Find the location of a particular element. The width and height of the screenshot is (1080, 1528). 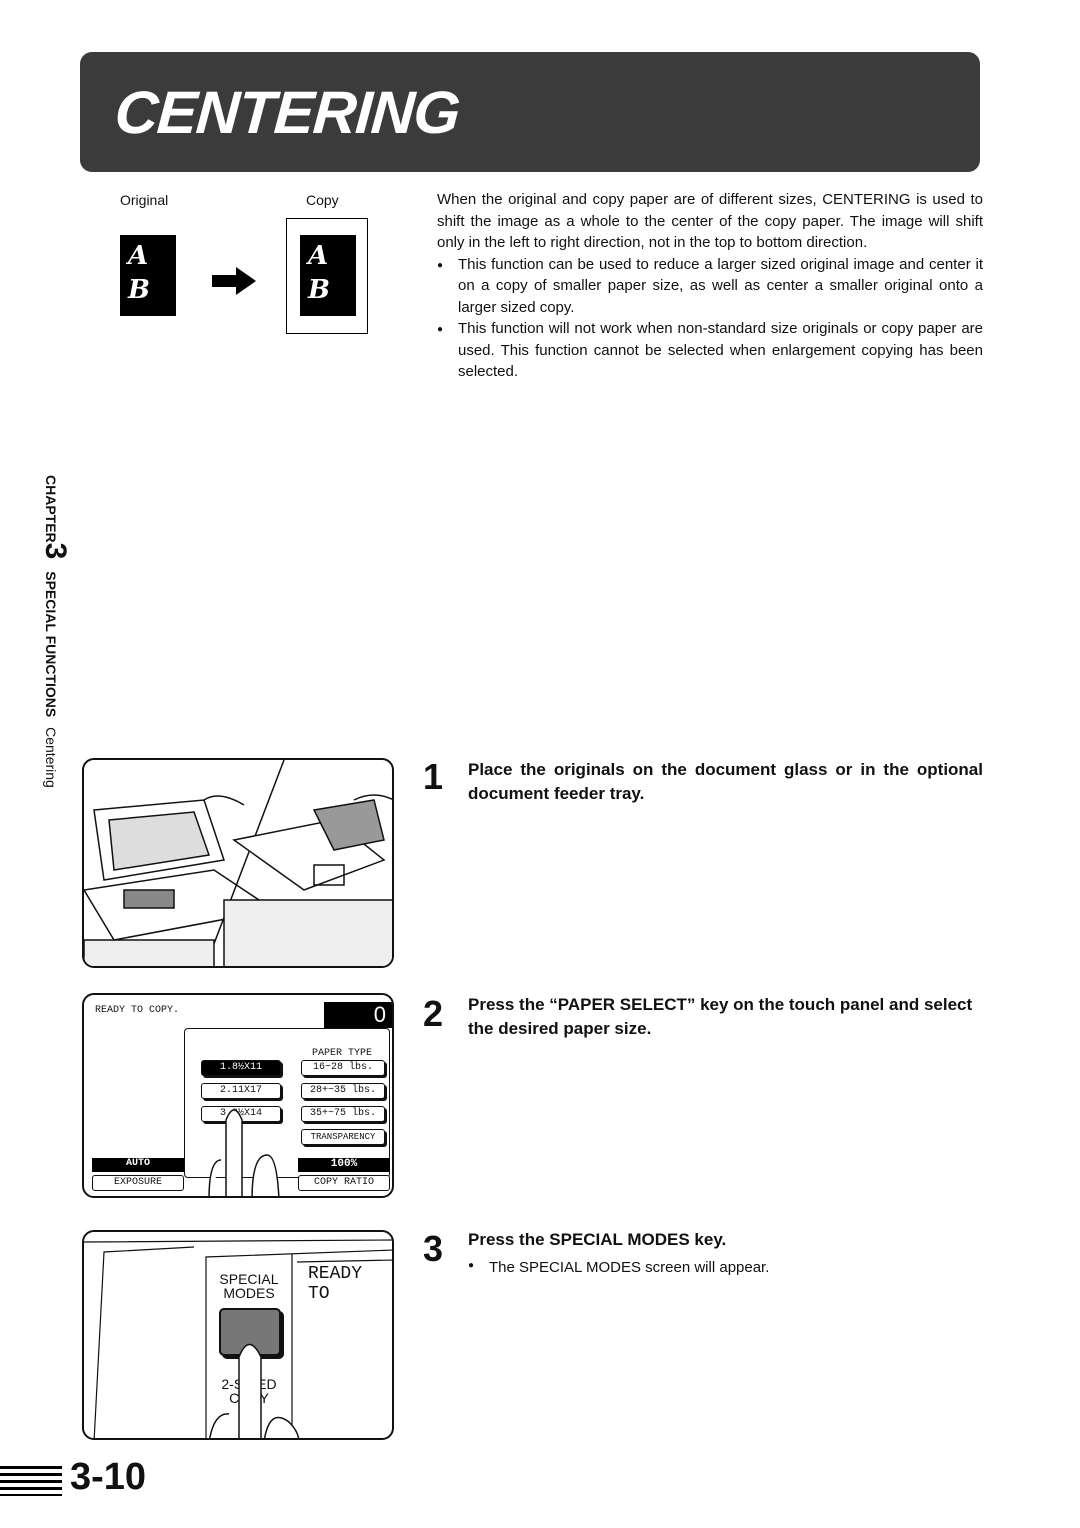

copier-drawing is located at coordinates (238, 863).